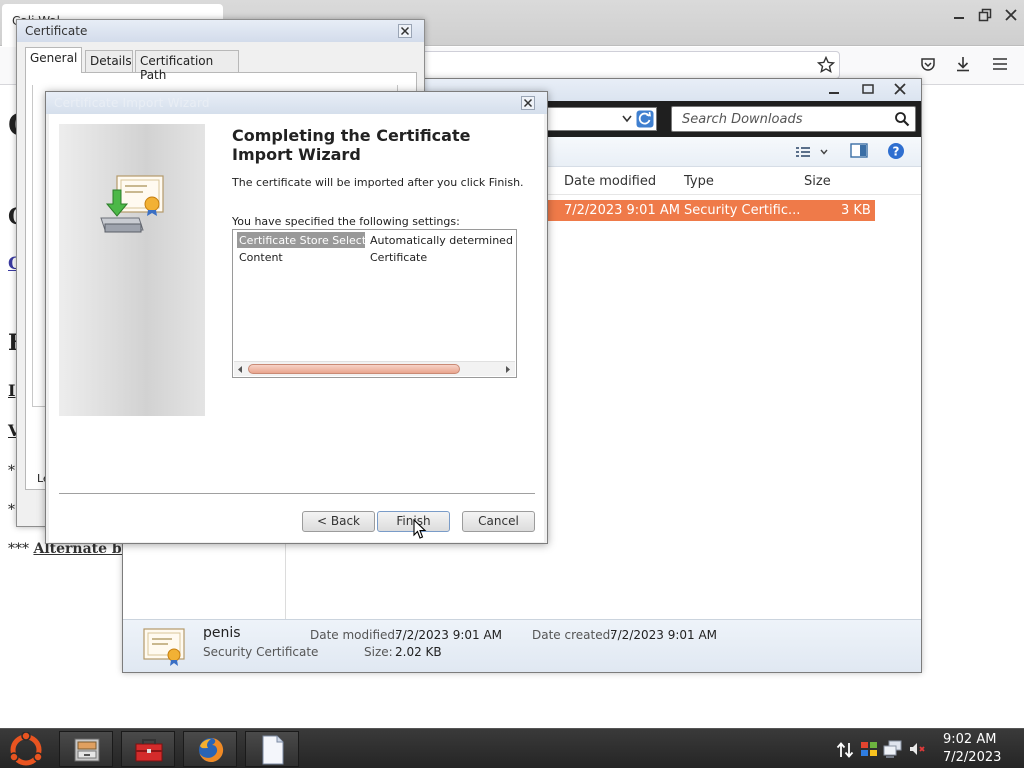 Image resolution: width=1024 pixels, height=768 pixels. Describe the element at coordinates (610, 181) in the screenshot. I see `column-date-modified: Date modified` at that location.